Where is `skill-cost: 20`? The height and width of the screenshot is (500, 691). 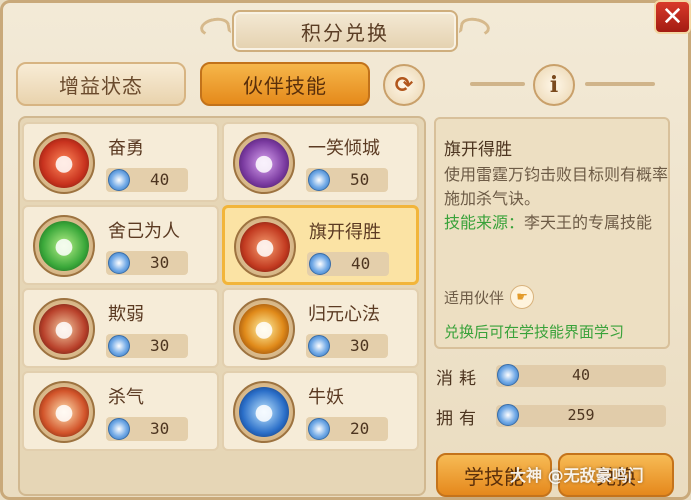
skill-cost: 20 is located at coordinates (347, 429).